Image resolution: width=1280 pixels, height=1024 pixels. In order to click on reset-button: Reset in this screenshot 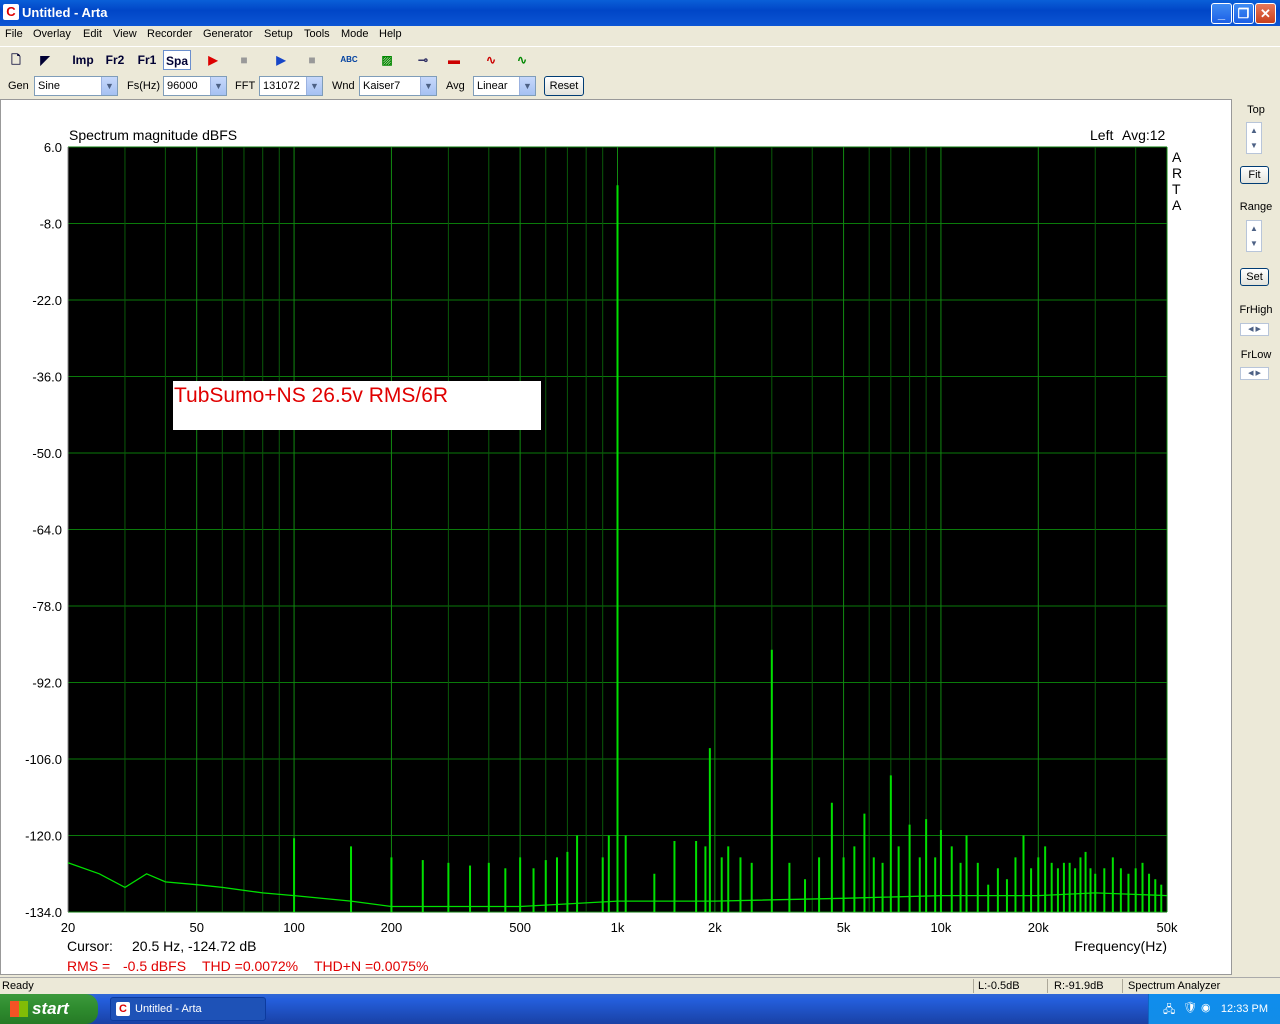, I will do `click(564, 86)`.